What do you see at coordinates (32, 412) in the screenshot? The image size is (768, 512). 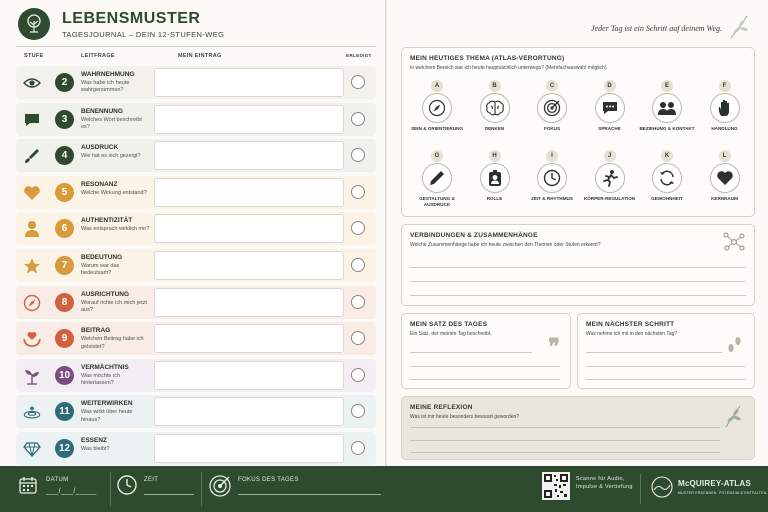 I see `ripple-icon` at bounding box center [32, 412].